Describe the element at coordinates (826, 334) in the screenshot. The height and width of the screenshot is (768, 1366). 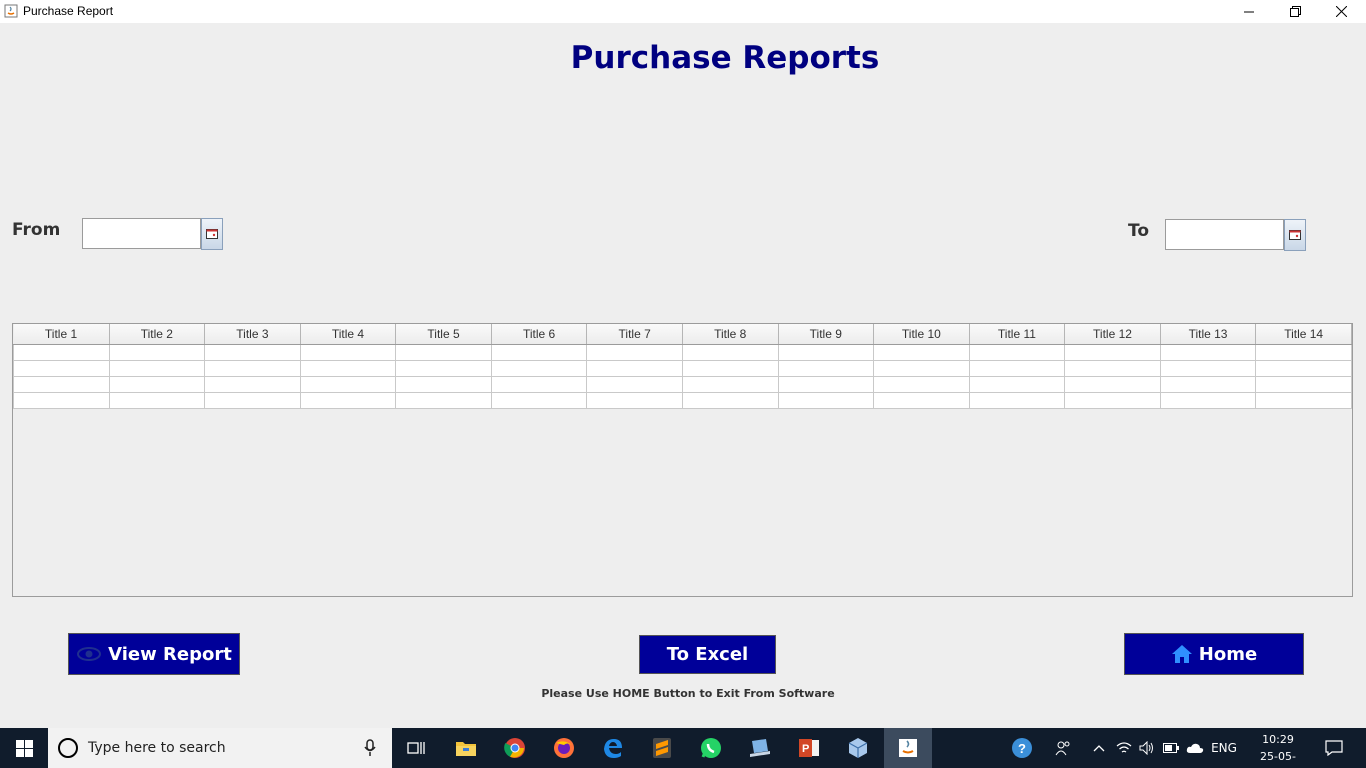
I see `column-header: Title 9` at that location.